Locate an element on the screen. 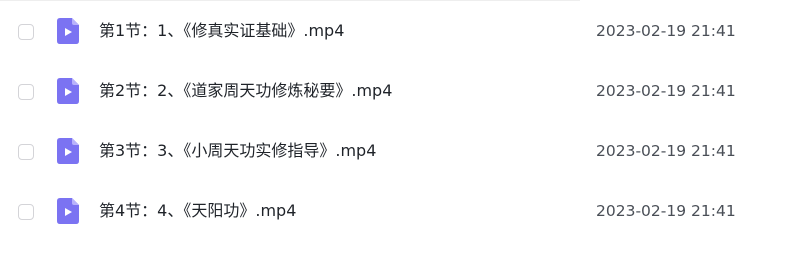 The height and width of the screenshot is (271, 800). file-name: 第4节：4、《天阳功》.mp4 is located at coordinates (197, 211).